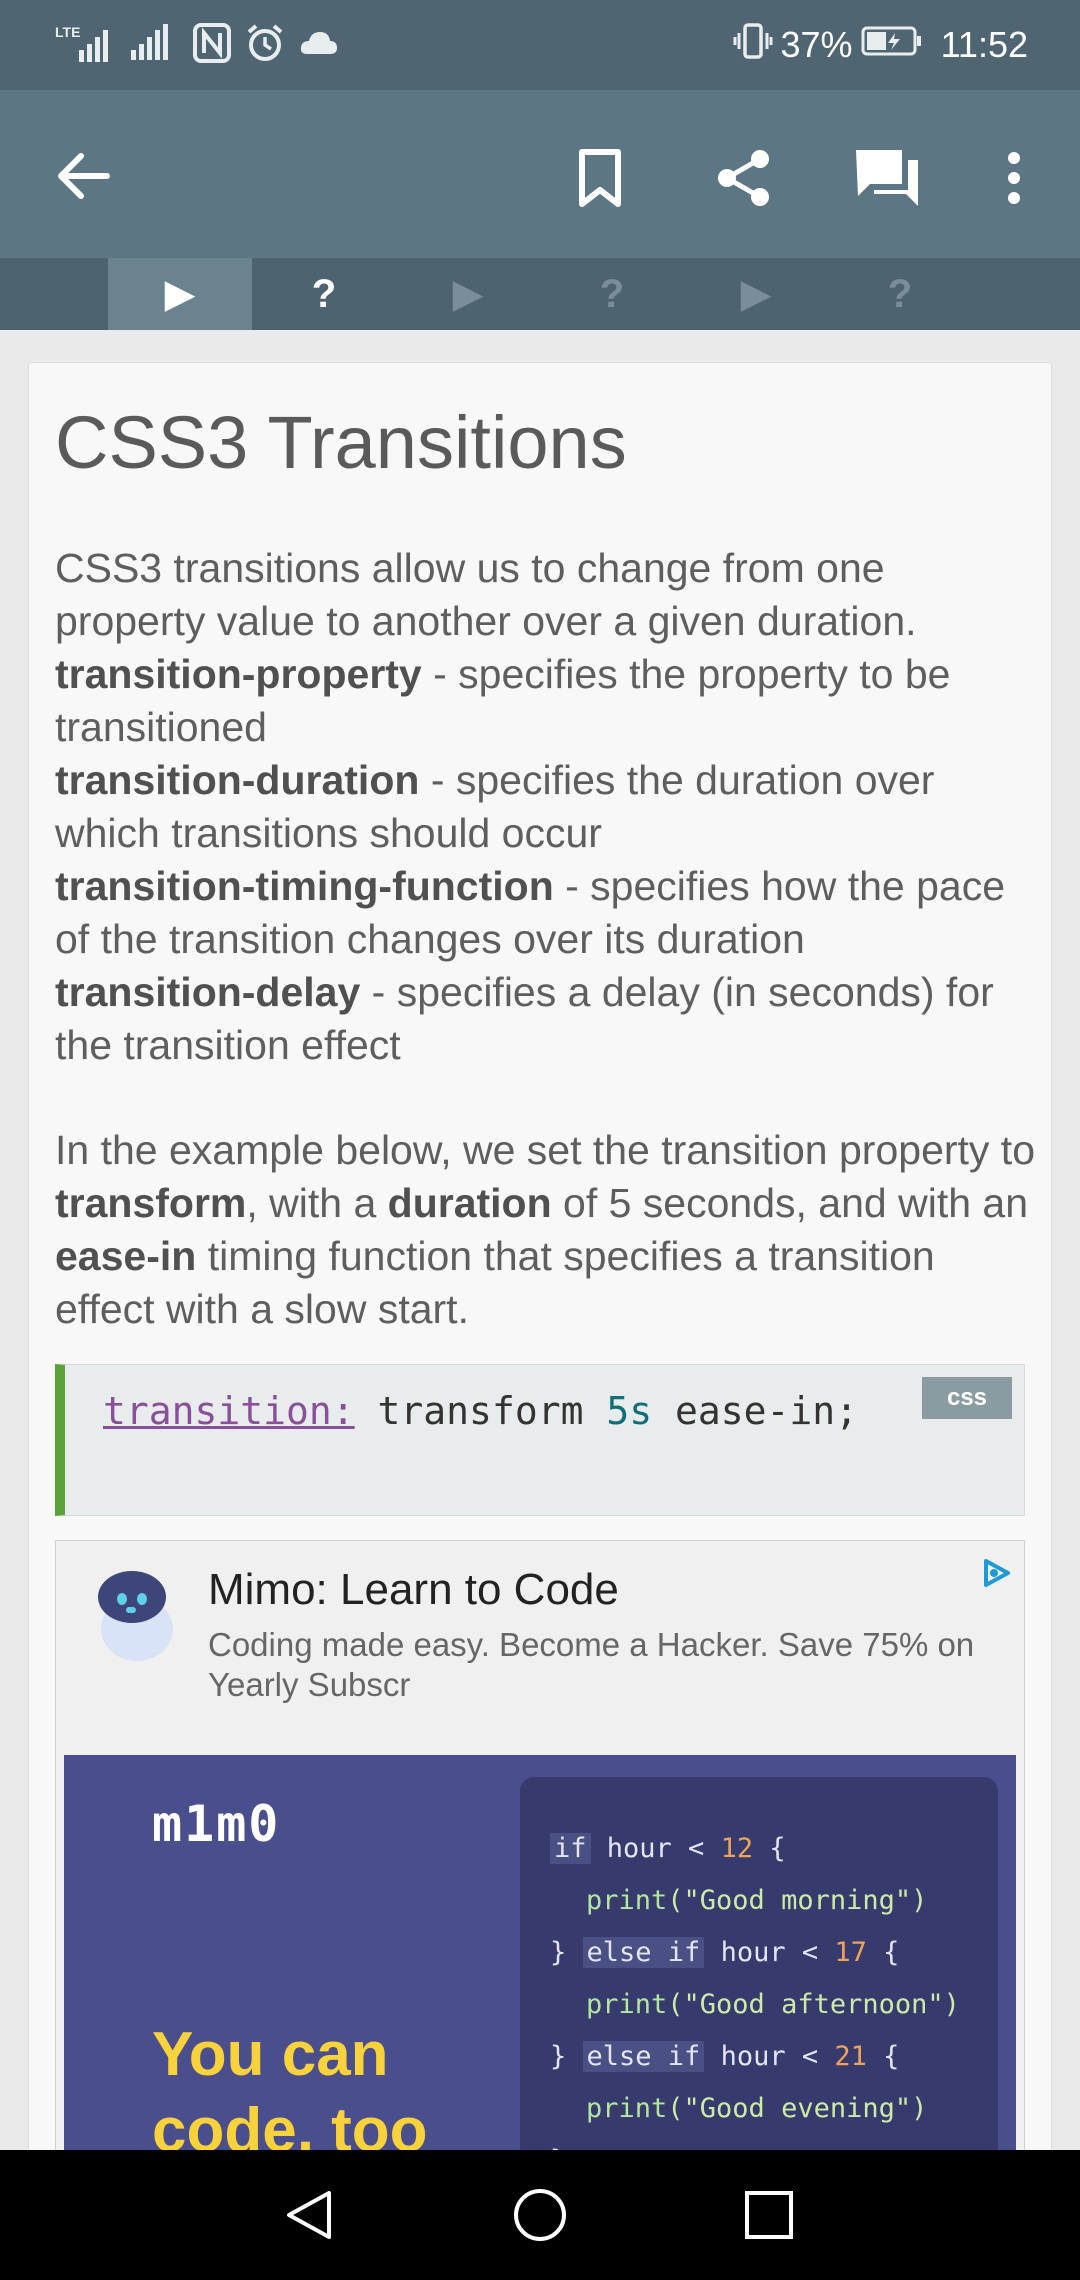 The height and width of the screenshot is (2280, 1080). Describe the element at coordinates (237, 780) in the screenshot. I see `term-transition-duration: transition-duration` at that location.